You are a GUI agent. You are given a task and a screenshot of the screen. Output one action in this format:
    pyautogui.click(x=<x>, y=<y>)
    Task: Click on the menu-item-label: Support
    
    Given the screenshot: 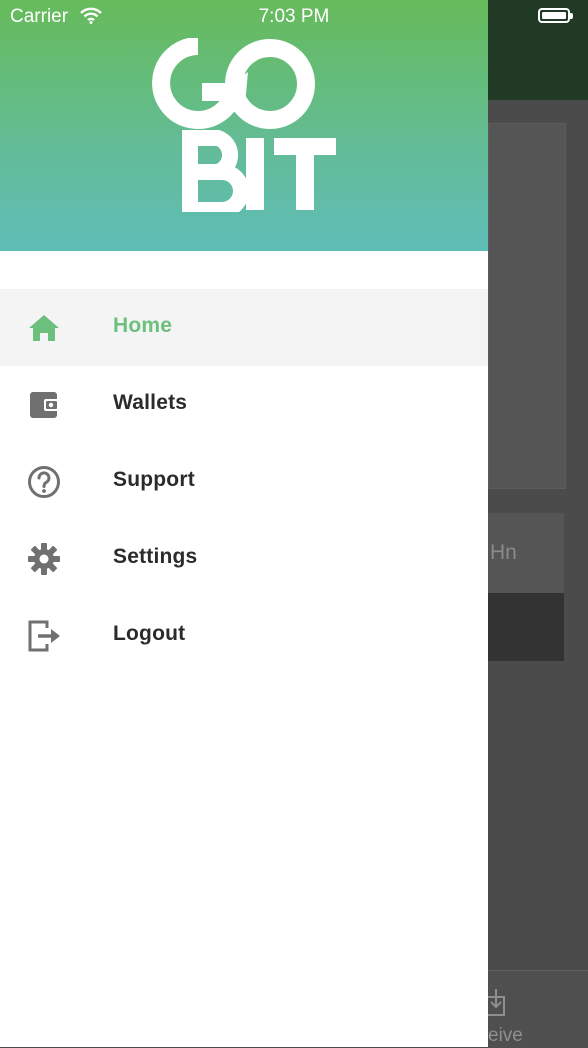 What is the action you would take?
    pyautogui.click(x=154, y=479)
    